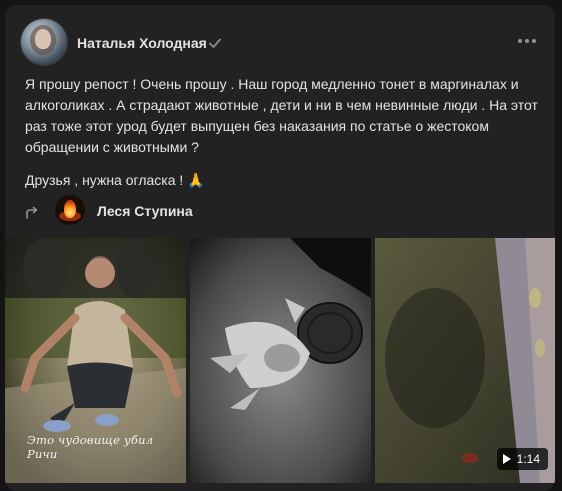  I want to click on candle-flame, so click(70, 209).